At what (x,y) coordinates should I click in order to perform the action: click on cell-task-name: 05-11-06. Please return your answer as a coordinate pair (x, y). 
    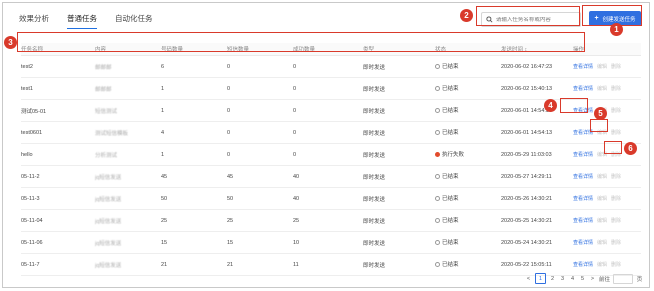
    Looking at the image, I should click on (32, 242).